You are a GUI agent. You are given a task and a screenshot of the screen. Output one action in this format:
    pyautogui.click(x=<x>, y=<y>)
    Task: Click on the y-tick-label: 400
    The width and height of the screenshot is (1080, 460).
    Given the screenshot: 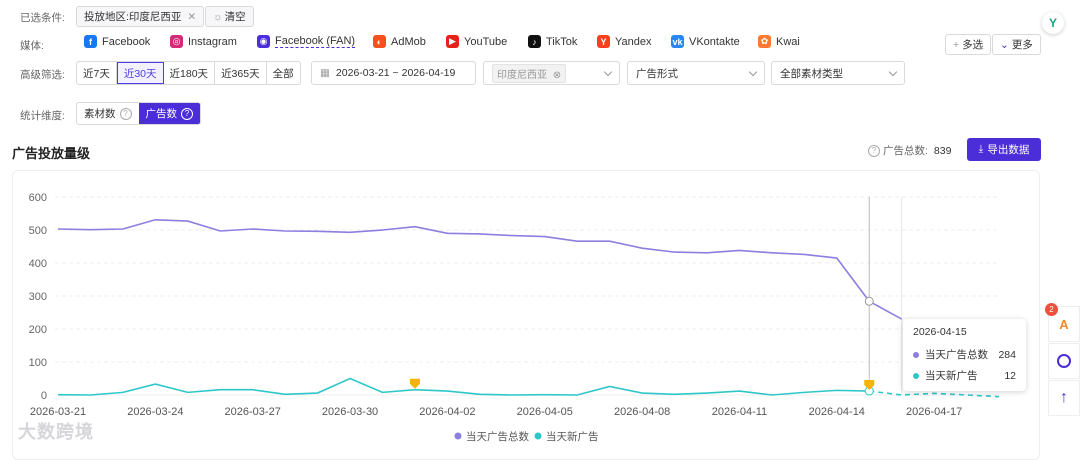 What is the action you would take?
    pyautogui.click(x=38, y=264)
    